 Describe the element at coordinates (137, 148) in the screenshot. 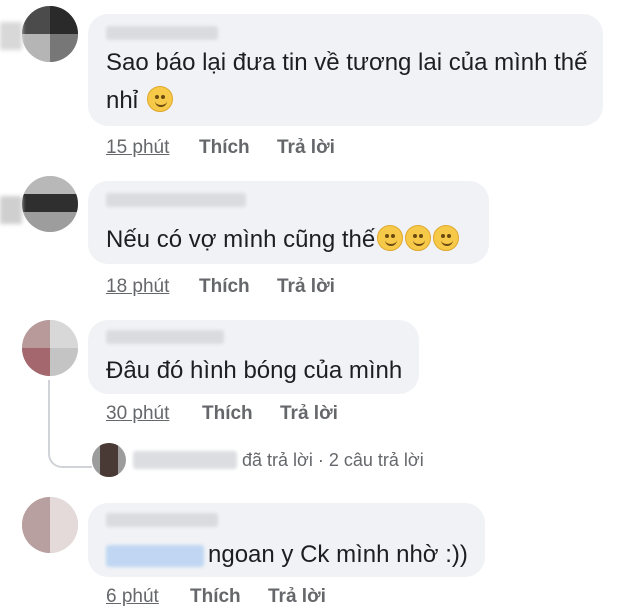

I see `timestamp-link: 15 phút` at that location.